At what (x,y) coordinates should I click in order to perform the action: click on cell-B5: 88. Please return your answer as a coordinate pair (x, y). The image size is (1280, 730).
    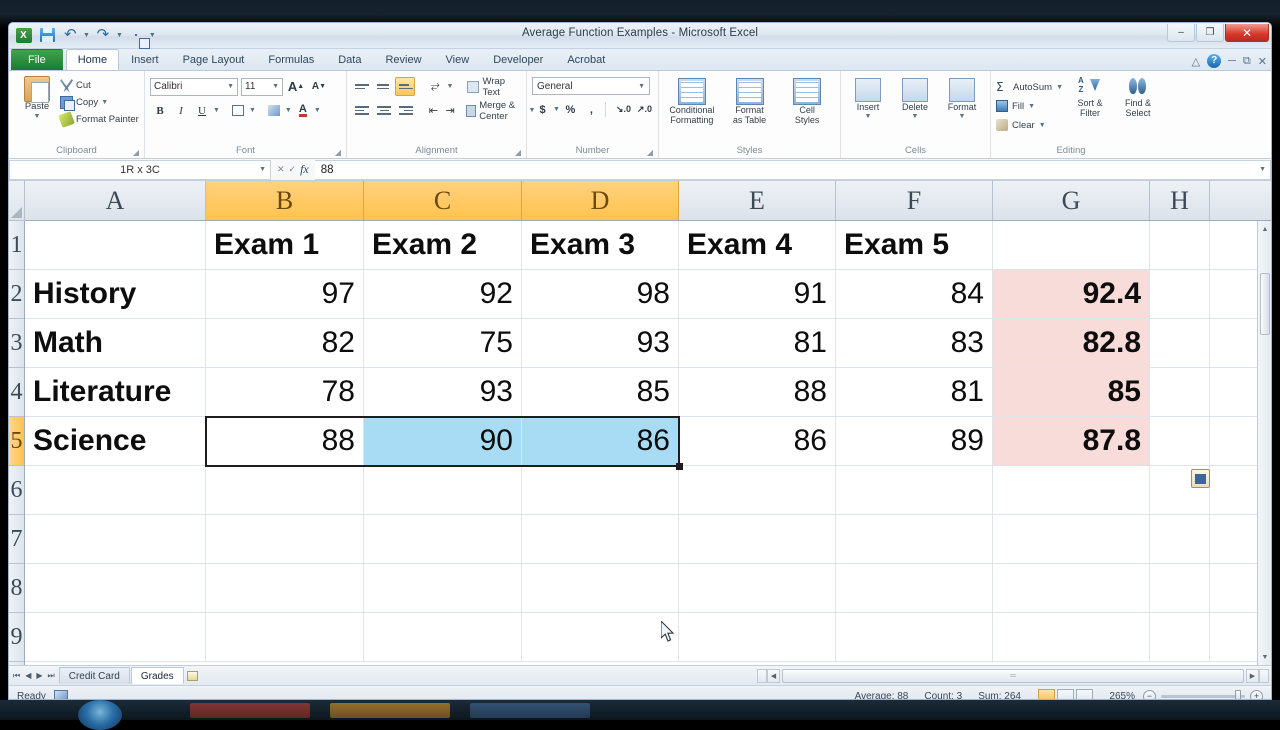
    Looking at the image, I should click on (285, 441).